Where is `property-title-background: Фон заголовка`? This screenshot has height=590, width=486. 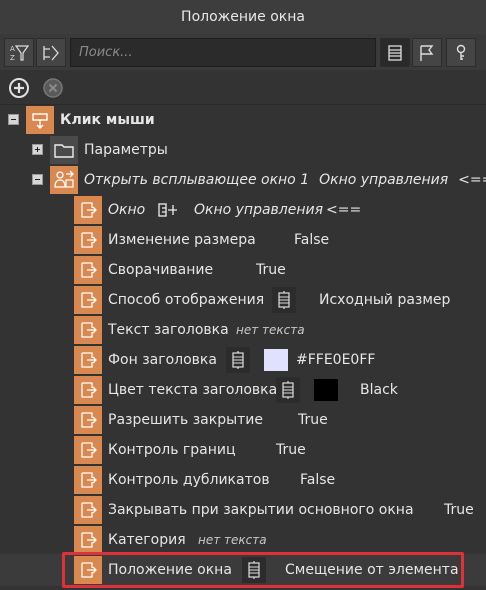
property-title-background: Фон заголовка is located at coordinates (145, 360).